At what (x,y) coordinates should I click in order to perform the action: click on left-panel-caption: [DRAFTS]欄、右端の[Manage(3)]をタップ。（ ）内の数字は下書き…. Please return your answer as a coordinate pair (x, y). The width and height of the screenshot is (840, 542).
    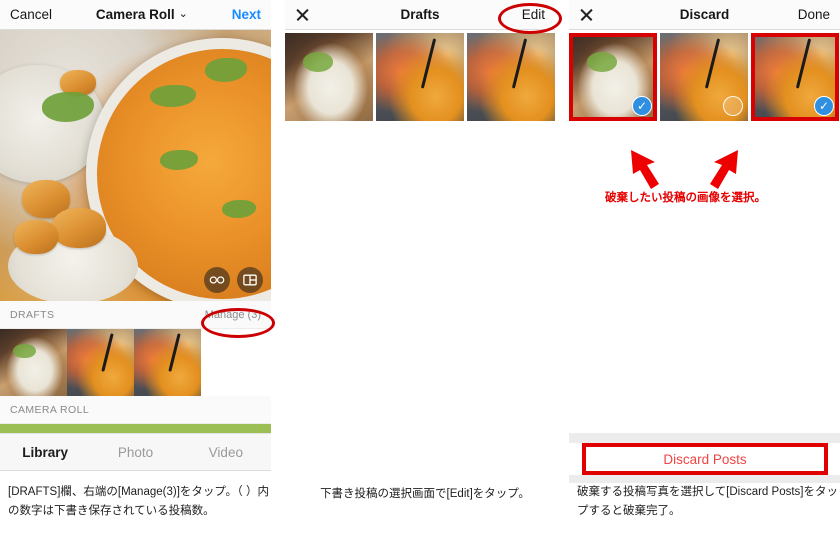
    Looking at the image, I should click on (138, 501).